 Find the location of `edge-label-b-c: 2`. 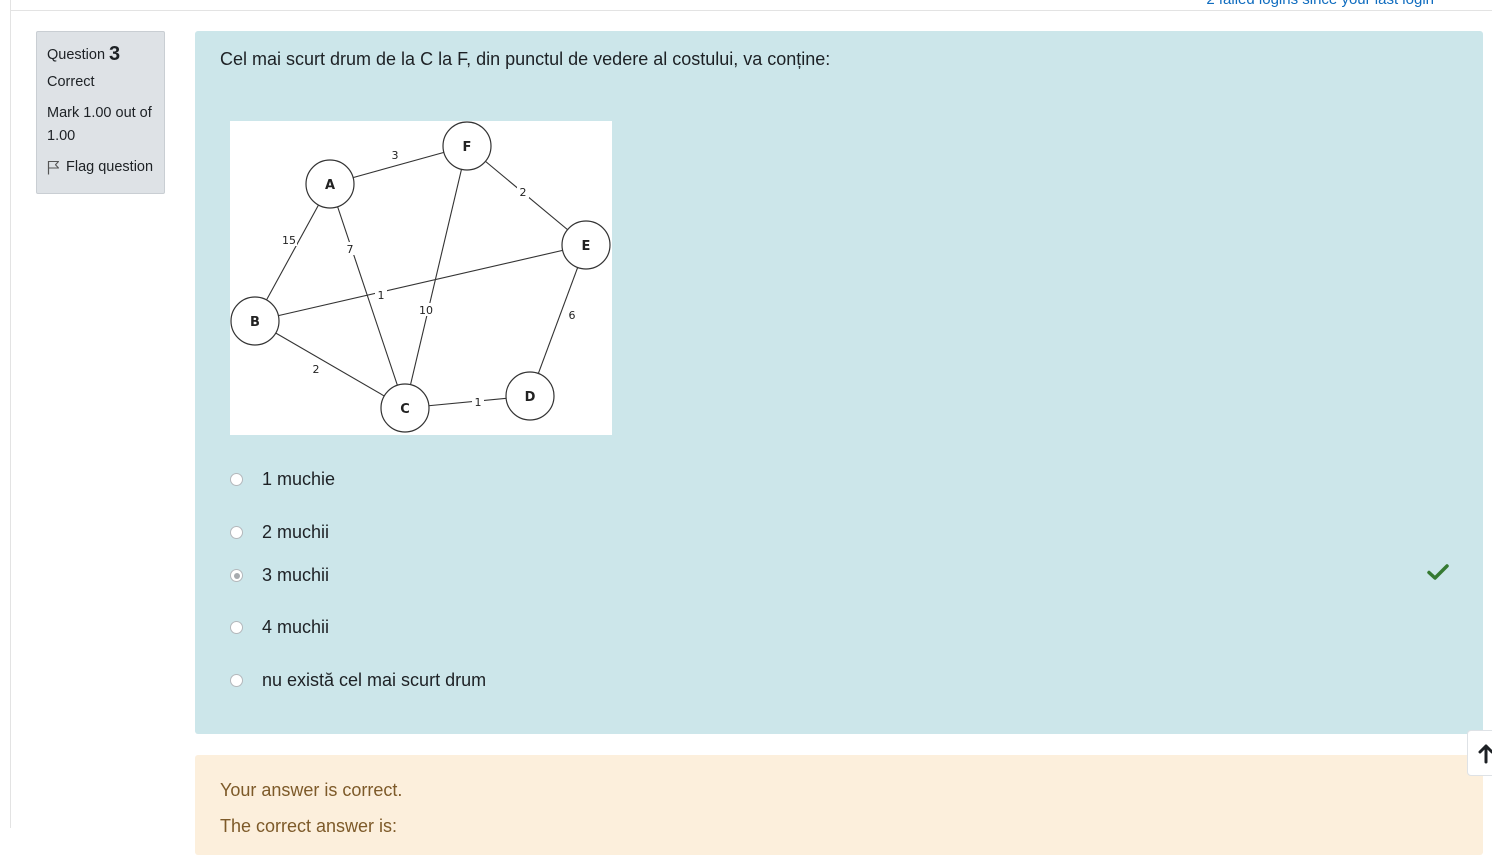

edge-label-b-c: 2 is located at coordinates (316, 369).